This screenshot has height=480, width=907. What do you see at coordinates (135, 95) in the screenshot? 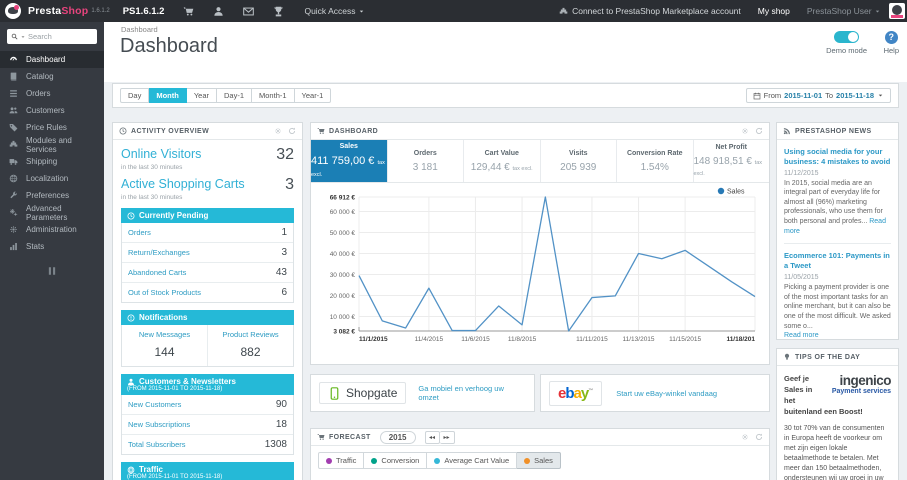
I see `range-day-button: Day` at bounding box center [135, 95].